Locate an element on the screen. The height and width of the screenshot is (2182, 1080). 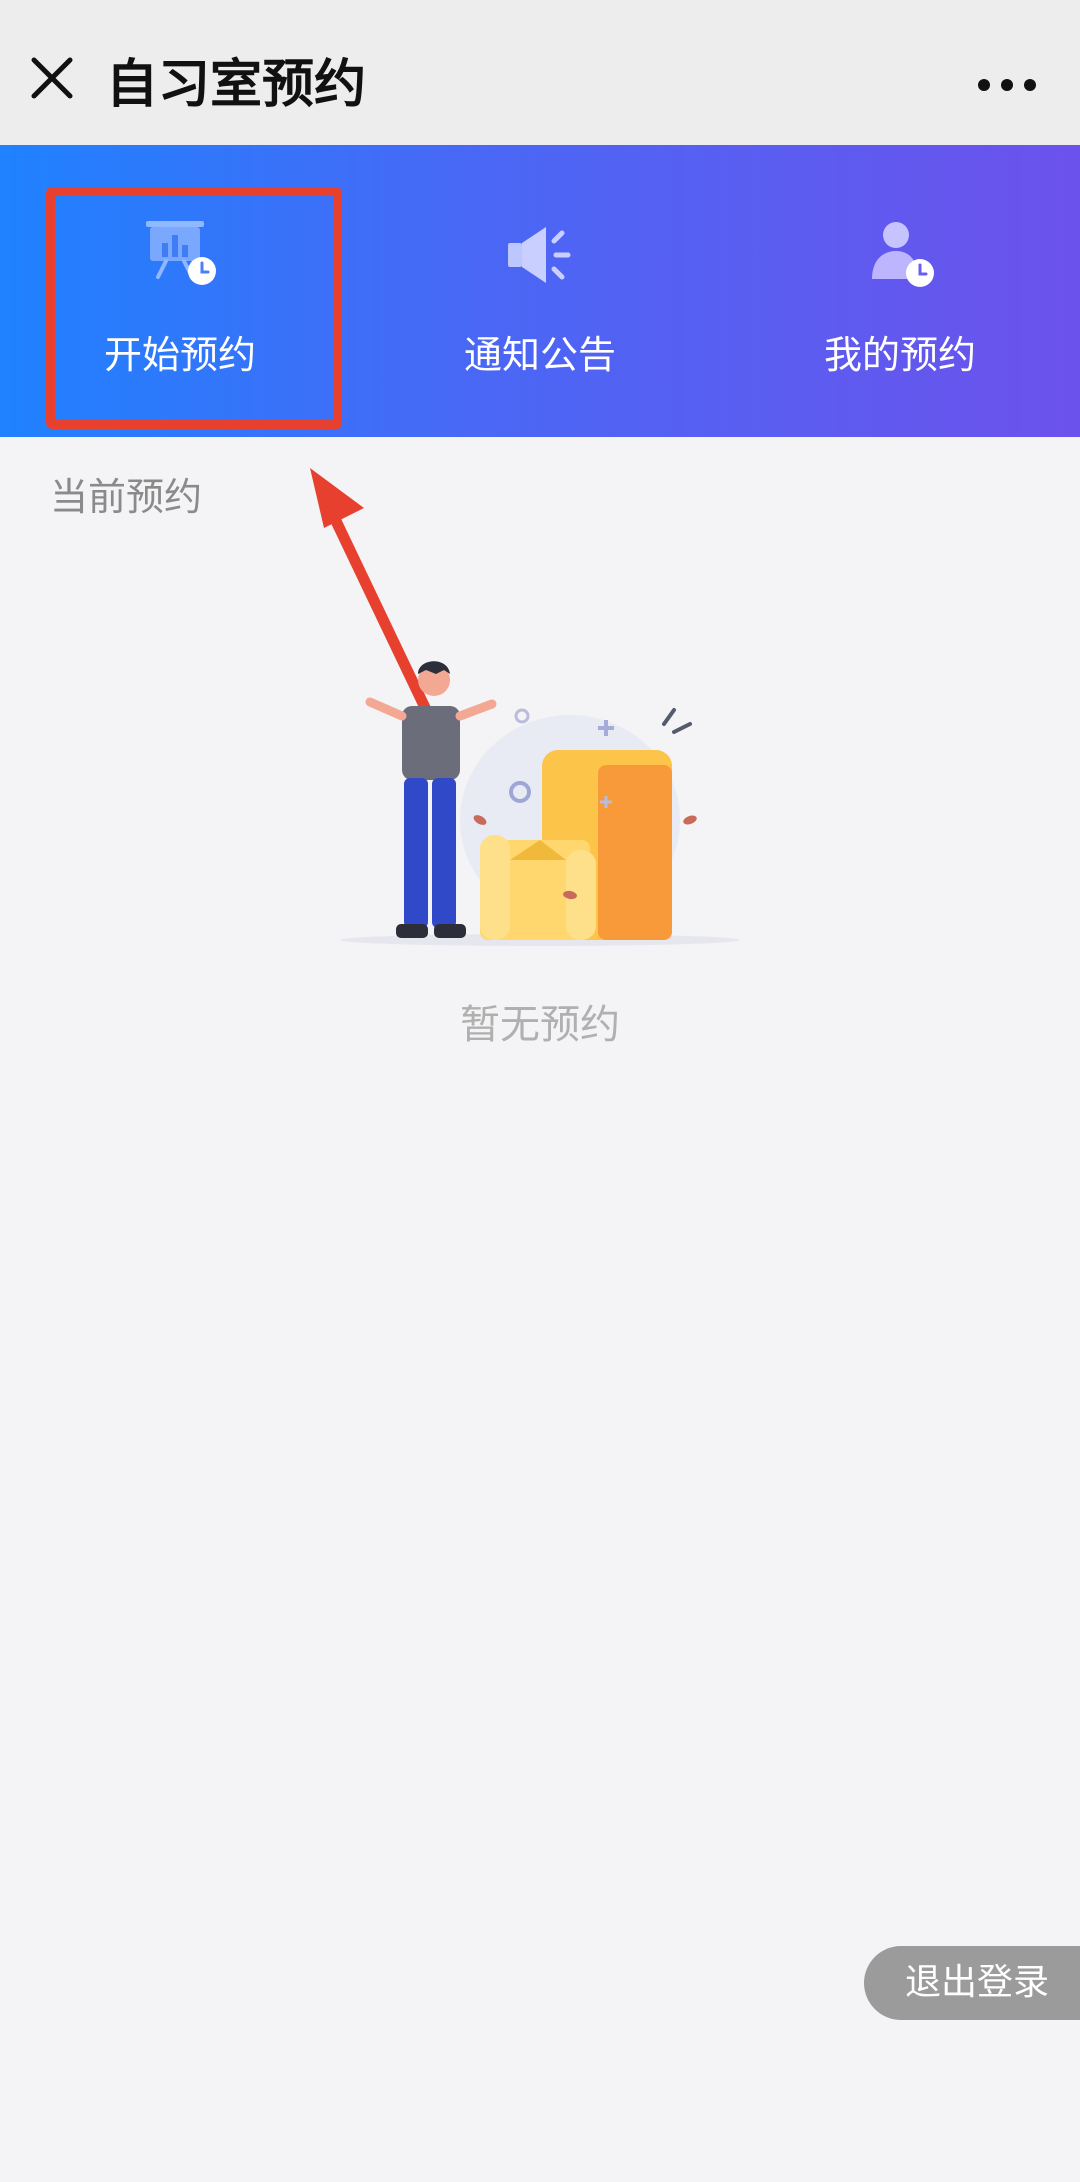
nav-announcements: 通知公告 is located at coordinates (540, 291).